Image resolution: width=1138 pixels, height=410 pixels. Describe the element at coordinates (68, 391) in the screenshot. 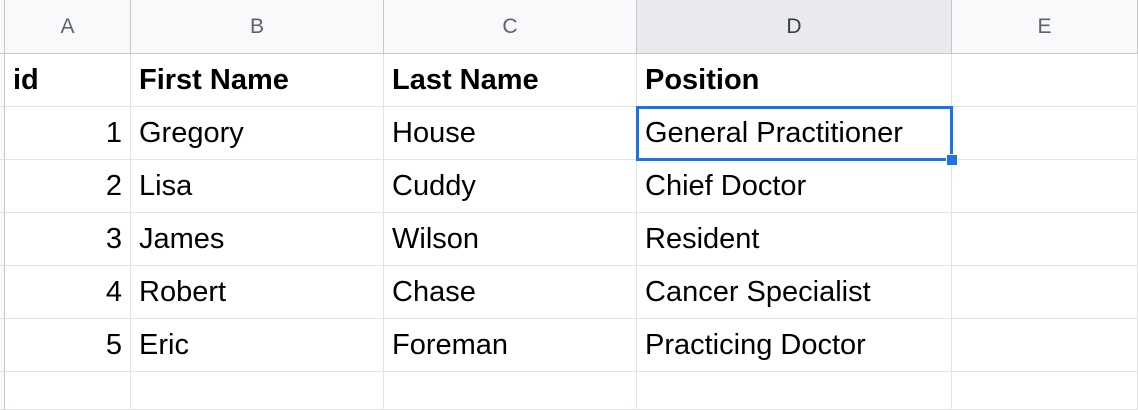

I see `cell-a7` at that location.